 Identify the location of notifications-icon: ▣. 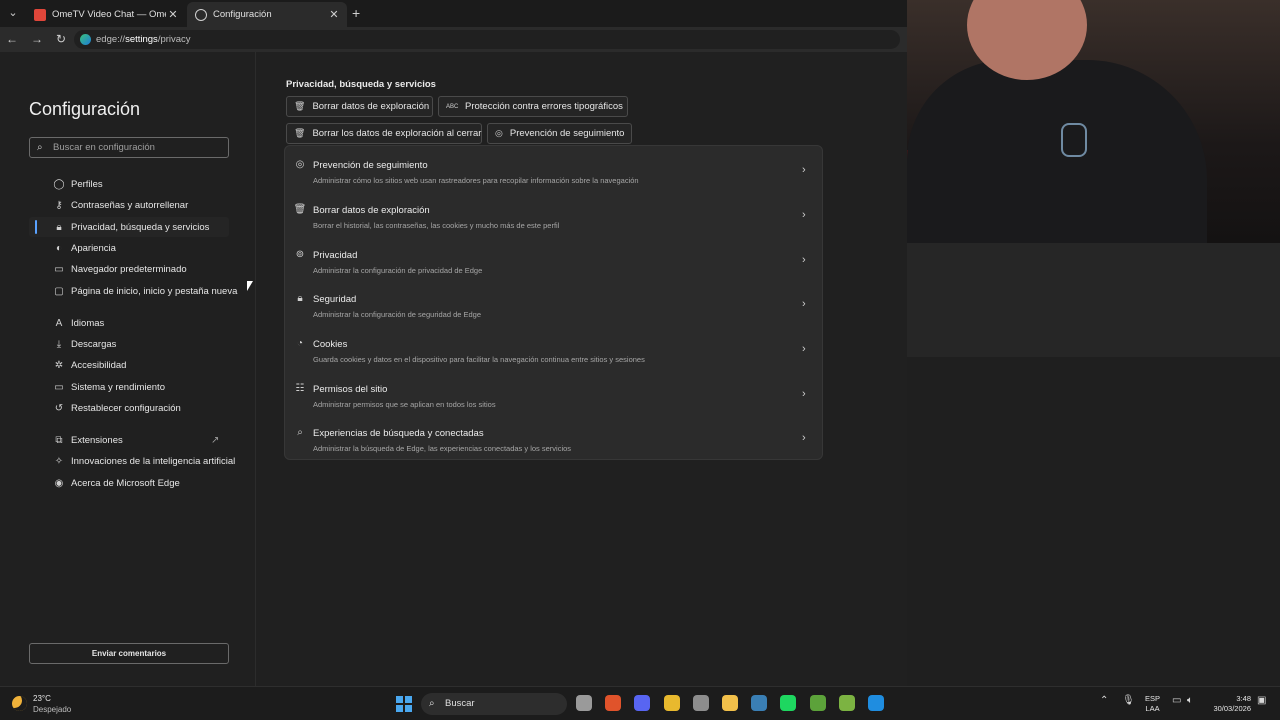
(1261, 700).